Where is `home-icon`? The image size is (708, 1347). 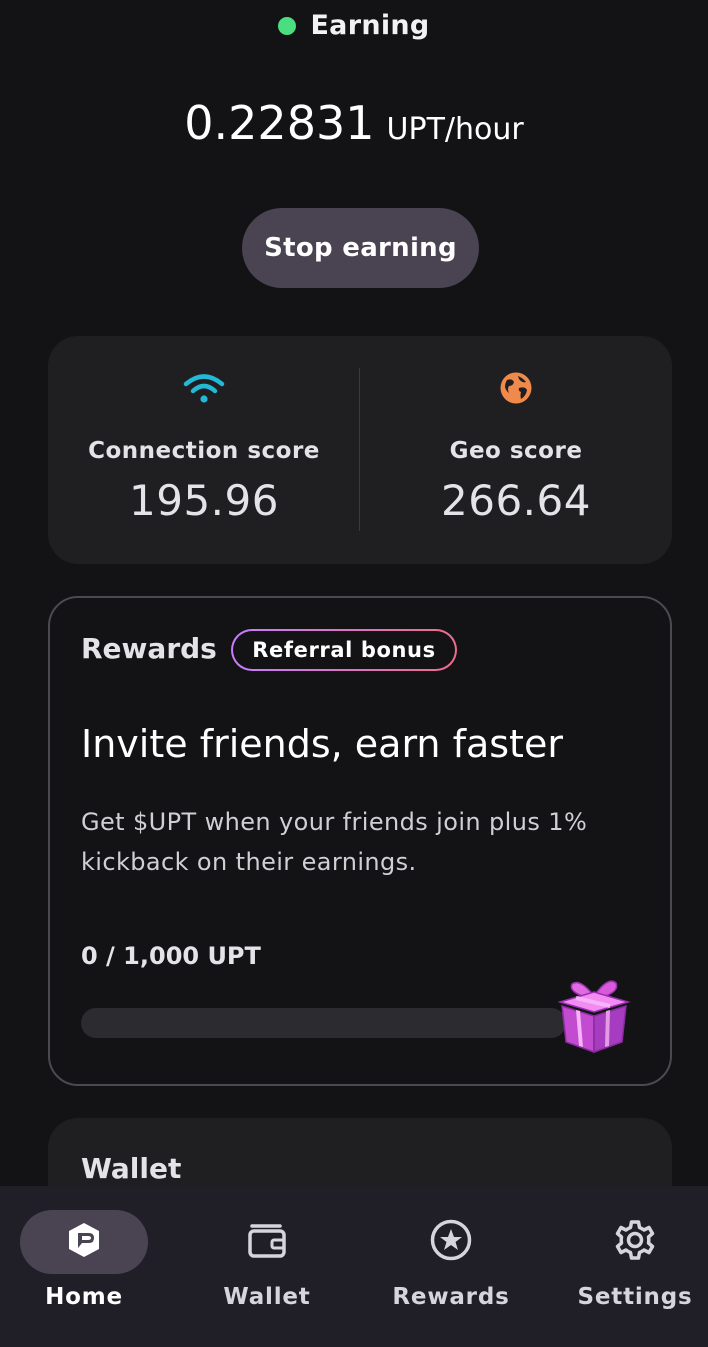 home-icon is located at coordinates (84, 1242).